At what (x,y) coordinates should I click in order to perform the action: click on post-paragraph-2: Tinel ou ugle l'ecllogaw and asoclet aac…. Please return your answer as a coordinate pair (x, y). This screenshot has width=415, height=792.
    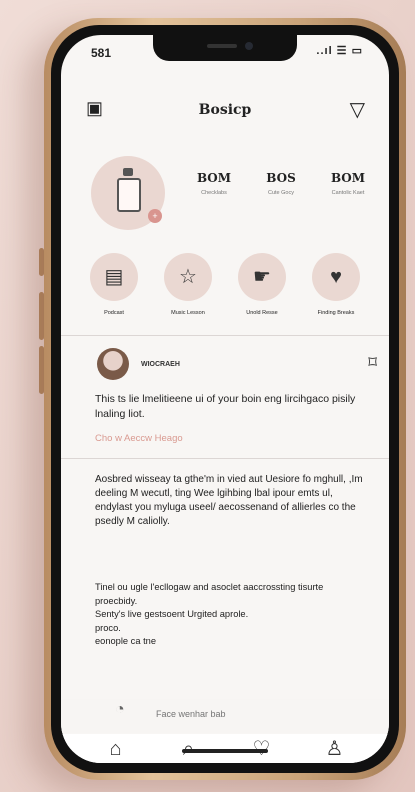
    Looking at the image, I should click on (209, 614).